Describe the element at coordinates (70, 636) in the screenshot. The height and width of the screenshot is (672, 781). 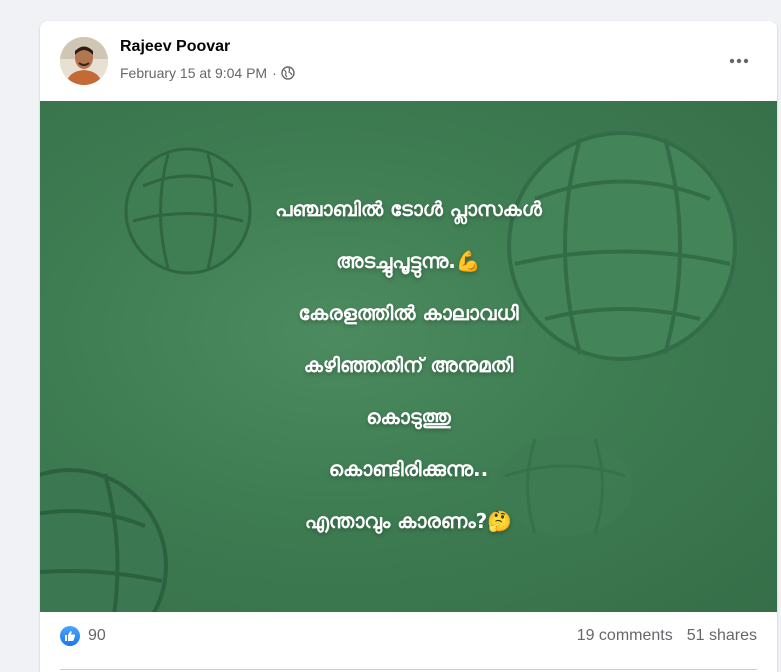
I see `like-icon` at that location.